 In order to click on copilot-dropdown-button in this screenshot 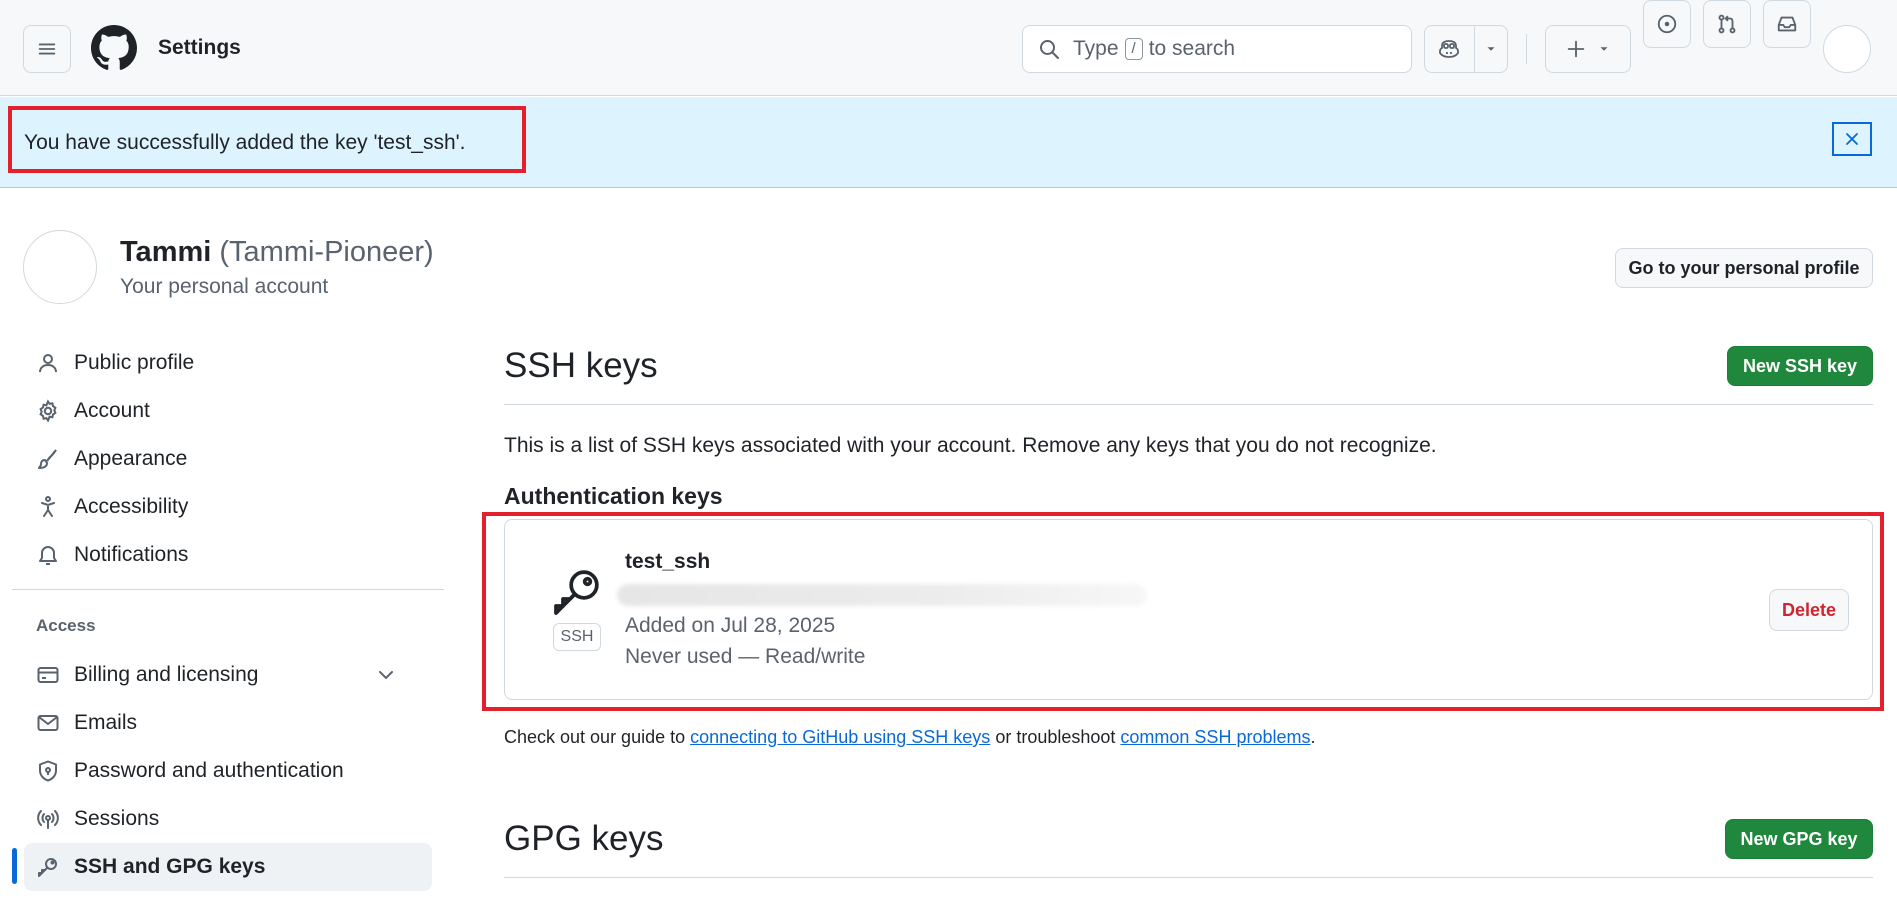, I will do `click(1490, 49)`.